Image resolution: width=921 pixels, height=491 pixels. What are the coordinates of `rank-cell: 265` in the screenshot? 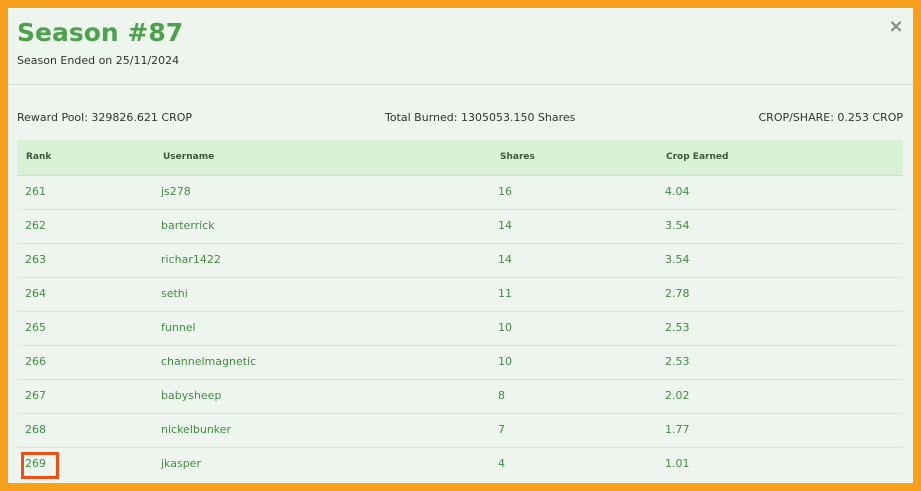 It's located at (35, 327).